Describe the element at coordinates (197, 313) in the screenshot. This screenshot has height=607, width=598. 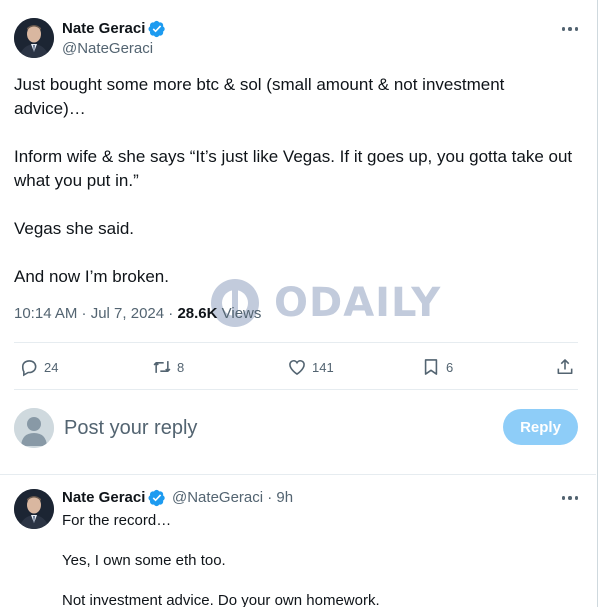
I see `views-count: 28.6K` at that location.